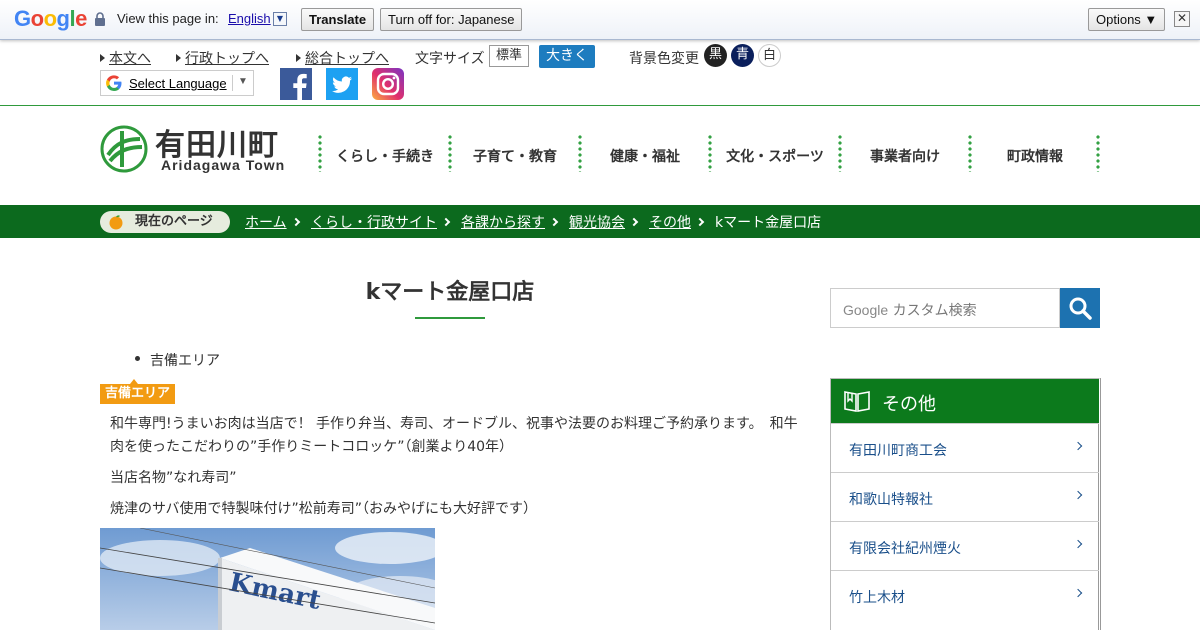  Describe the element at coordinates (125, 58) in the screenshot. I see `skip-to-content-link: 本文へ` at that location.